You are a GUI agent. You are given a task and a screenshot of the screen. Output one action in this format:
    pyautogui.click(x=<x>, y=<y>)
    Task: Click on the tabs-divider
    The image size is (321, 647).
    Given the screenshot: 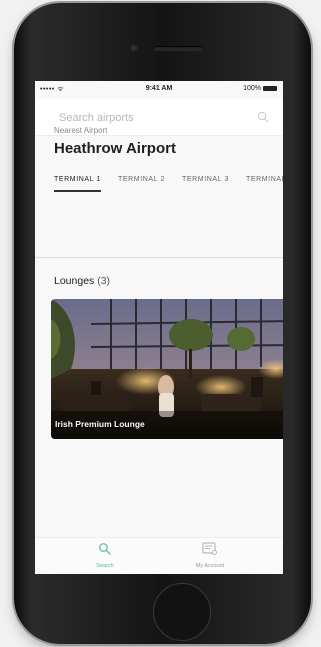 What is the action you would take?
    pyautogui.click(x=159, y=257)
    